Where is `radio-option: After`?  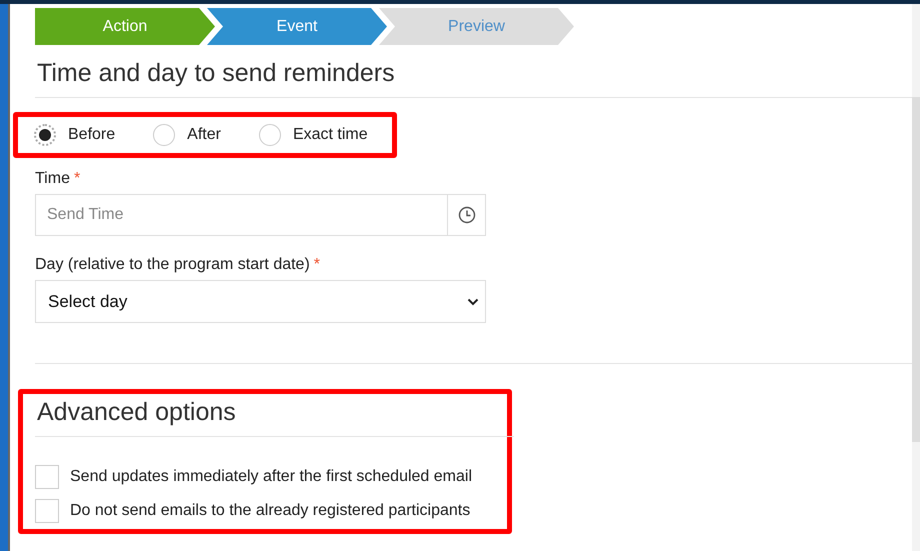 radio-option: After is located at coordinates (187, 135).